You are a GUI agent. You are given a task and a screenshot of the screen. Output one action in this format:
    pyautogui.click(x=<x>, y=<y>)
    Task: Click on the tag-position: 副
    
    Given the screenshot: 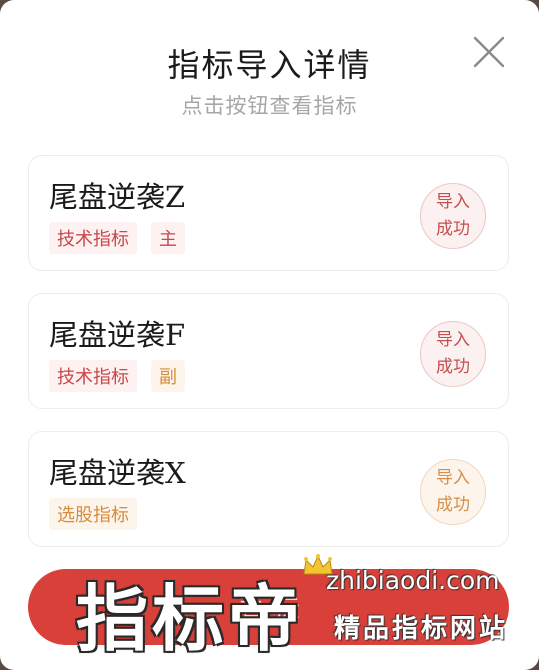 What is the action you would take?
    pyautogui.click(x=168, y=376)
    